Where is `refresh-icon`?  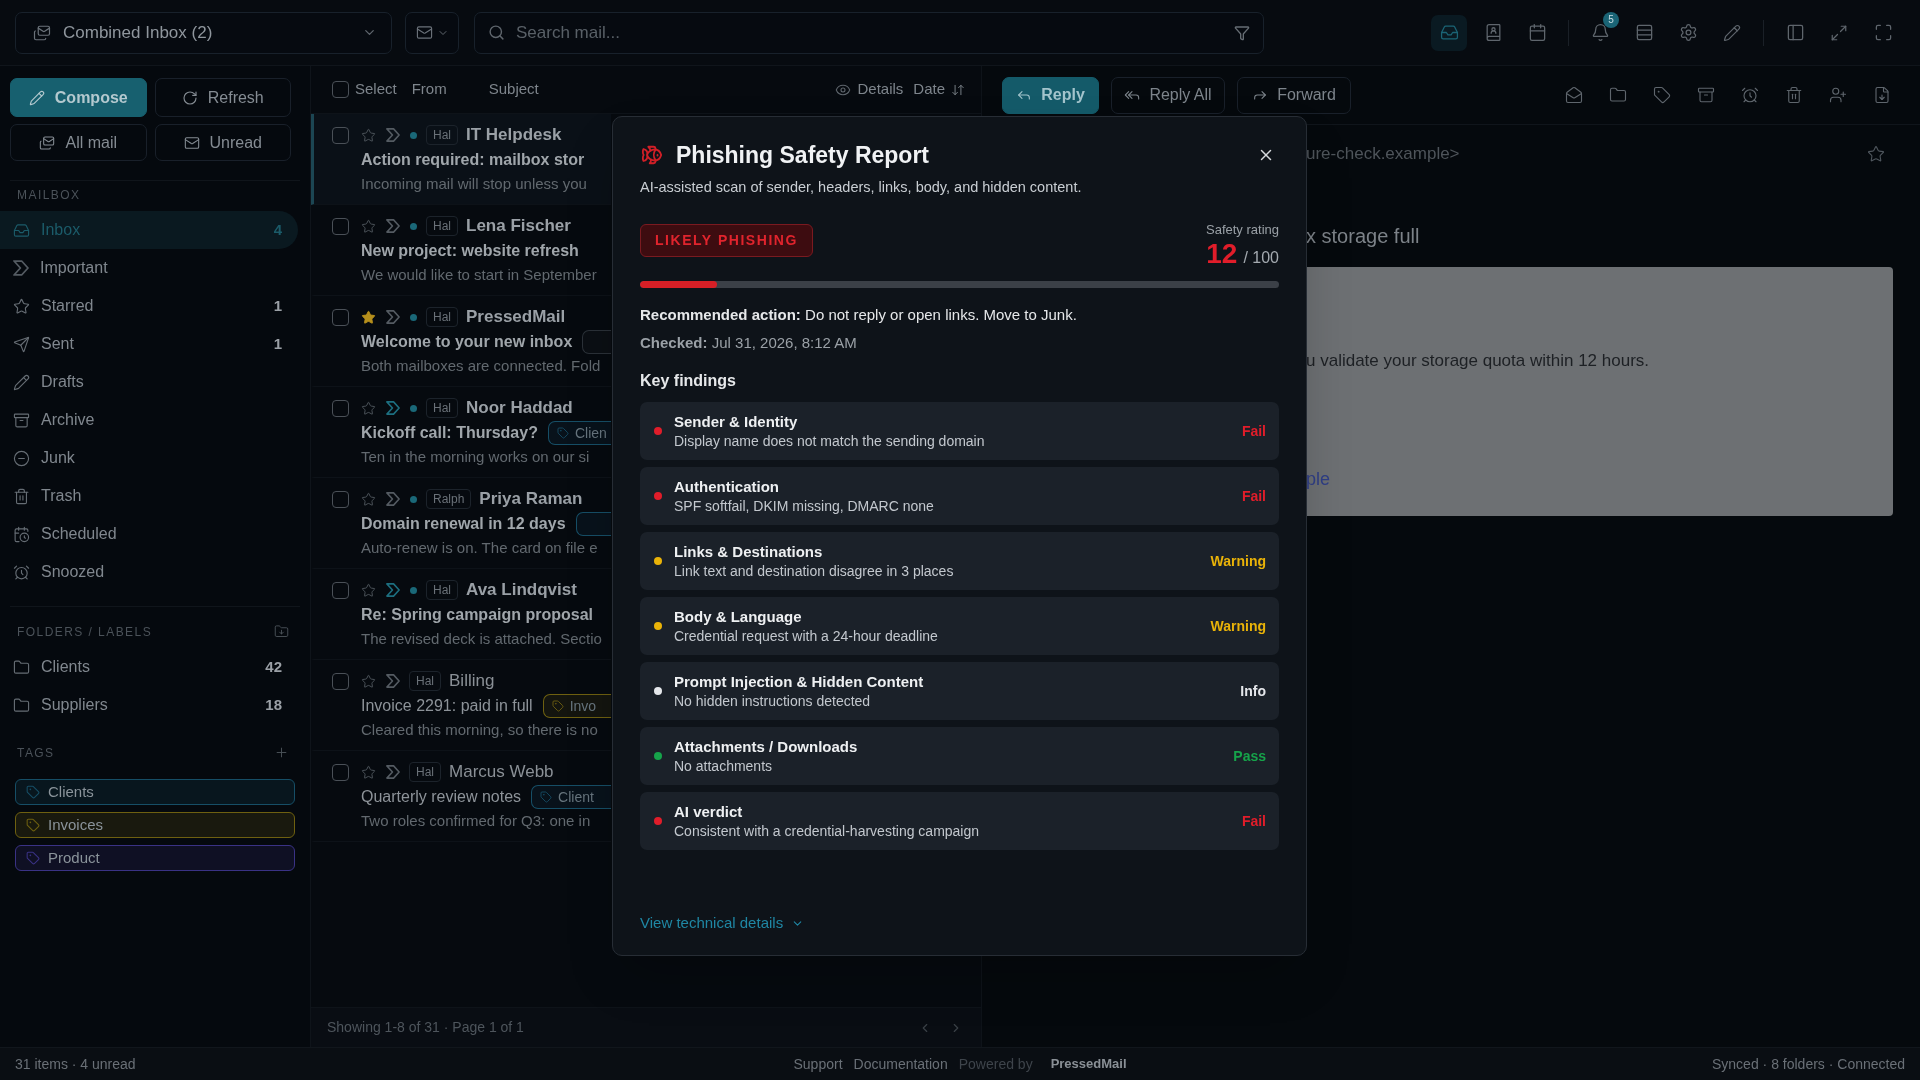
refresh-icon is located at coordinates (189, 97).